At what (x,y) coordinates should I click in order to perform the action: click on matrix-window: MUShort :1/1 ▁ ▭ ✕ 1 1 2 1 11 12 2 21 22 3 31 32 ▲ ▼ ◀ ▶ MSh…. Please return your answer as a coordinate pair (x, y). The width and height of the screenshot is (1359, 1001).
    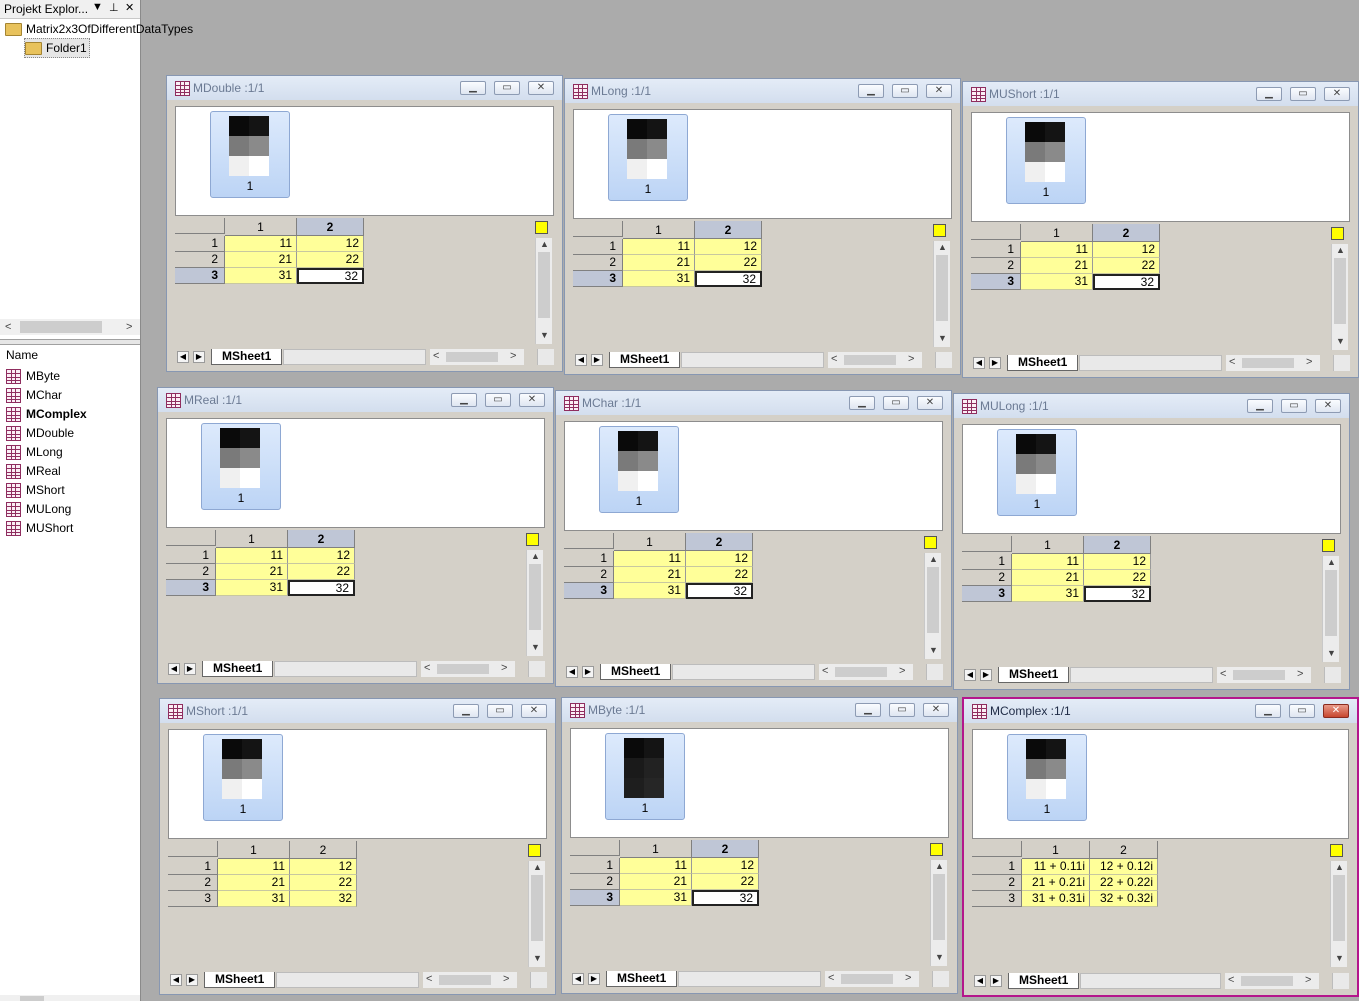
    Looking at the image, I should click on (1160, 229).